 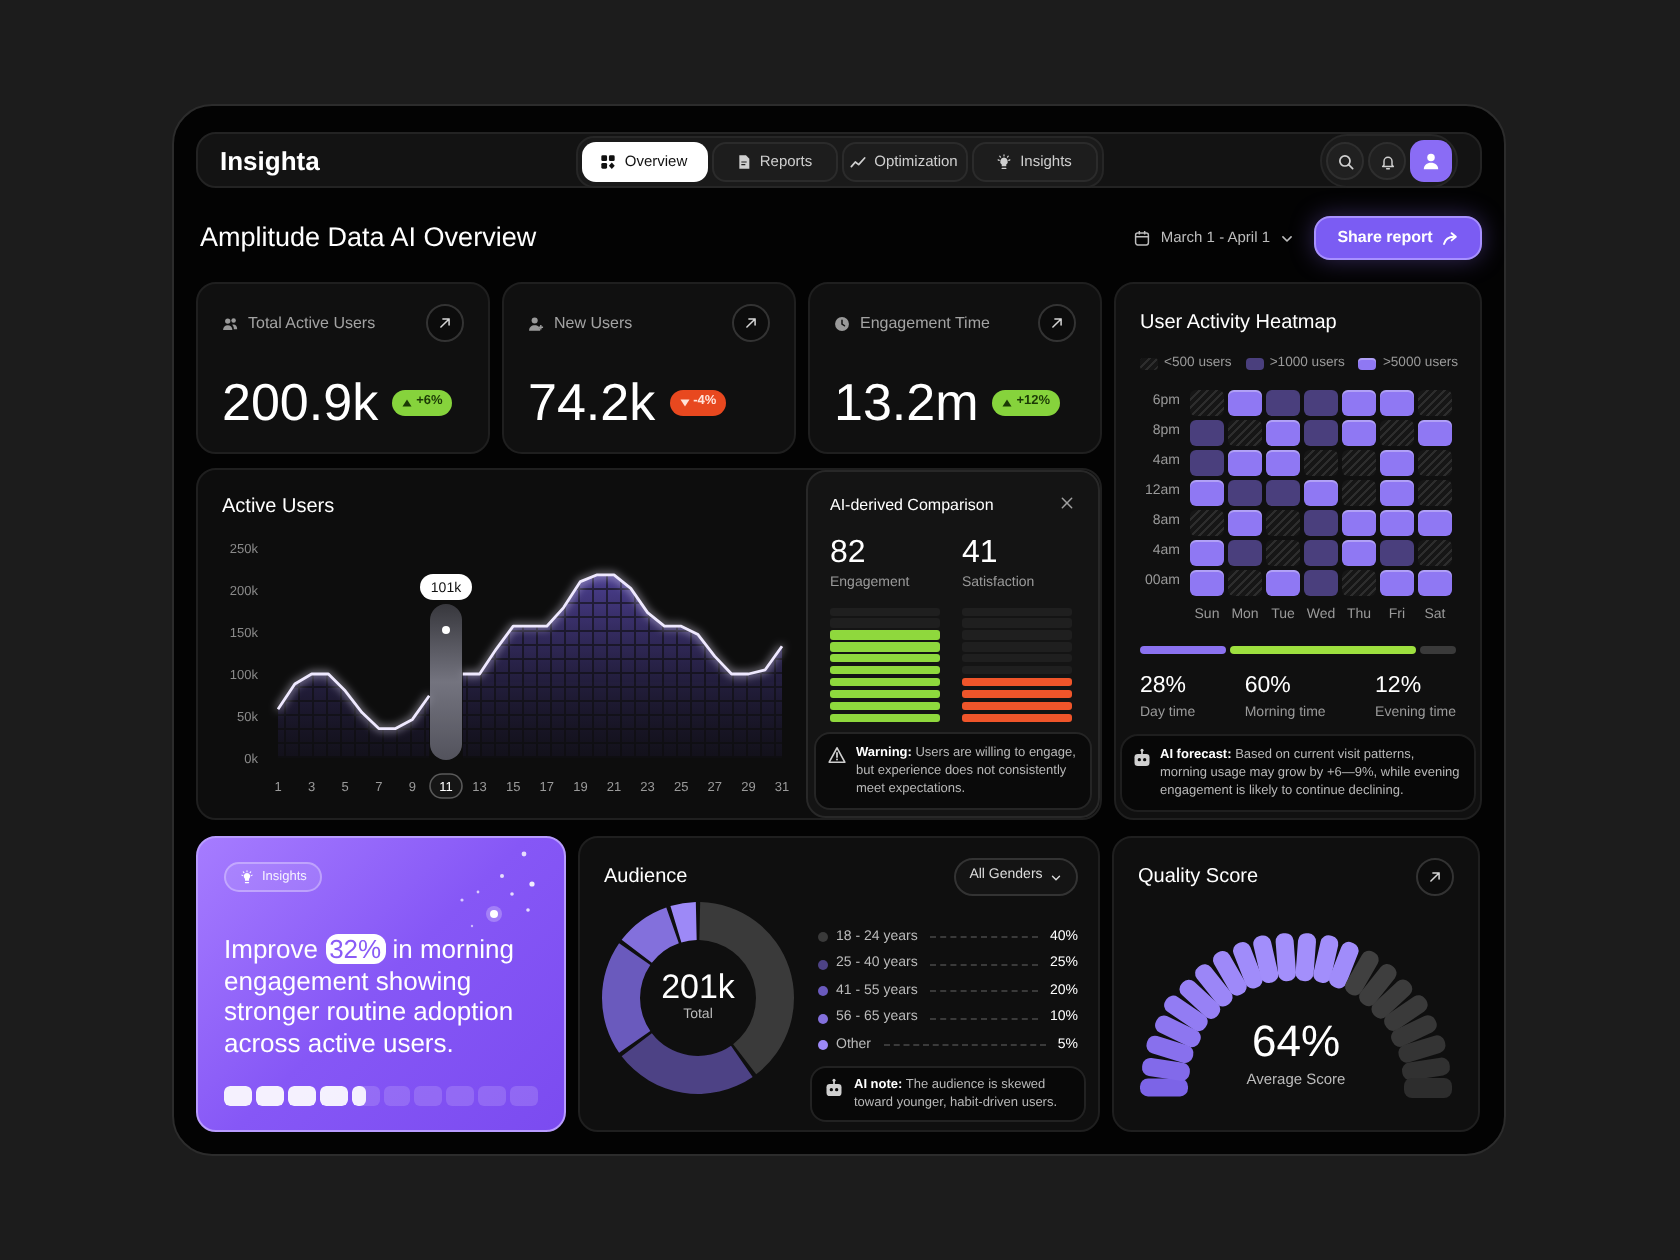 I want to click on share-arrow-icon, so click(x=1450, y=238).